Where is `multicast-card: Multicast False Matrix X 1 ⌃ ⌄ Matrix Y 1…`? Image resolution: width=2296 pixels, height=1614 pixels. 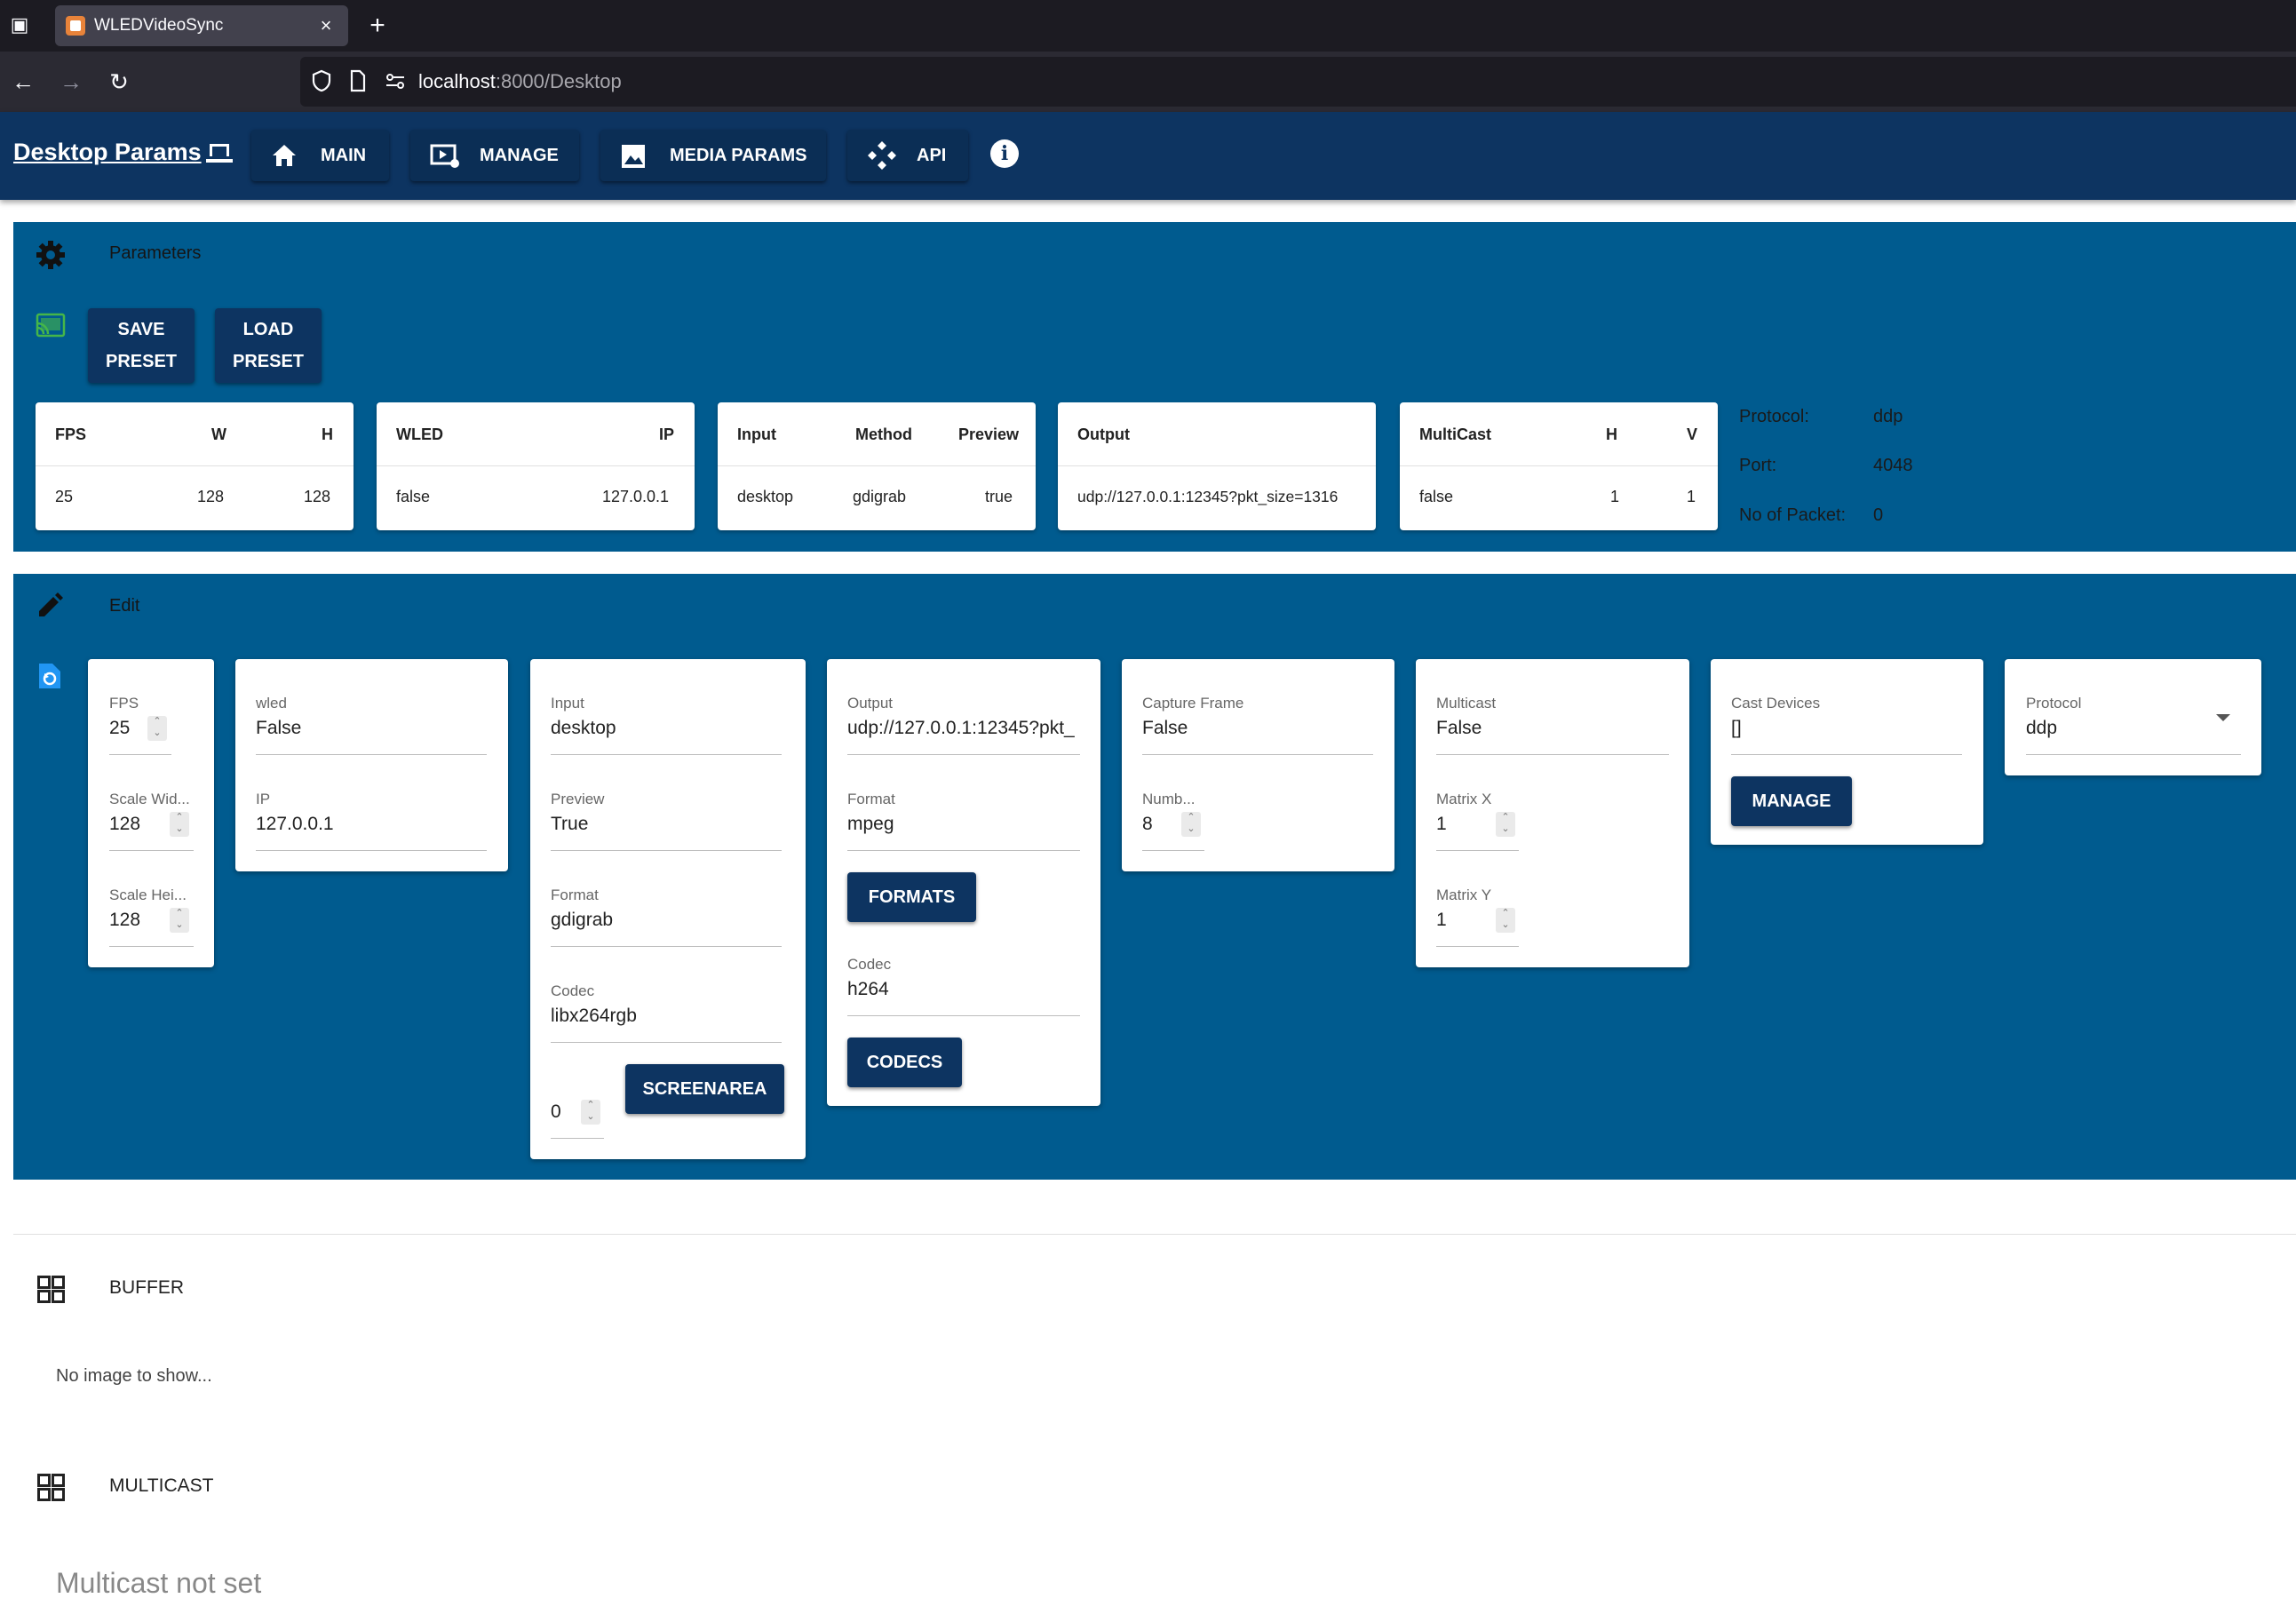
multicast-card: Multicast False Matrix X 1 ⌃ ⌄ Matrix Y 1… is located at coordinates (1552, 813).